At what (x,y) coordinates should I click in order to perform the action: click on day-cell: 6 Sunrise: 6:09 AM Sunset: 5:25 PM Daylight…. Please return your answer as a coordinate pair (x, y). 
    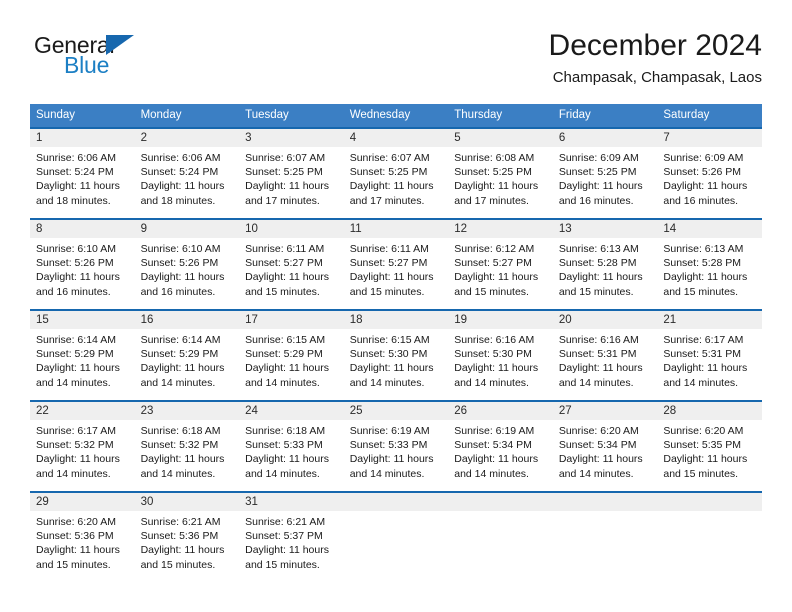
    Looking at the image, I should click on (605, 173).